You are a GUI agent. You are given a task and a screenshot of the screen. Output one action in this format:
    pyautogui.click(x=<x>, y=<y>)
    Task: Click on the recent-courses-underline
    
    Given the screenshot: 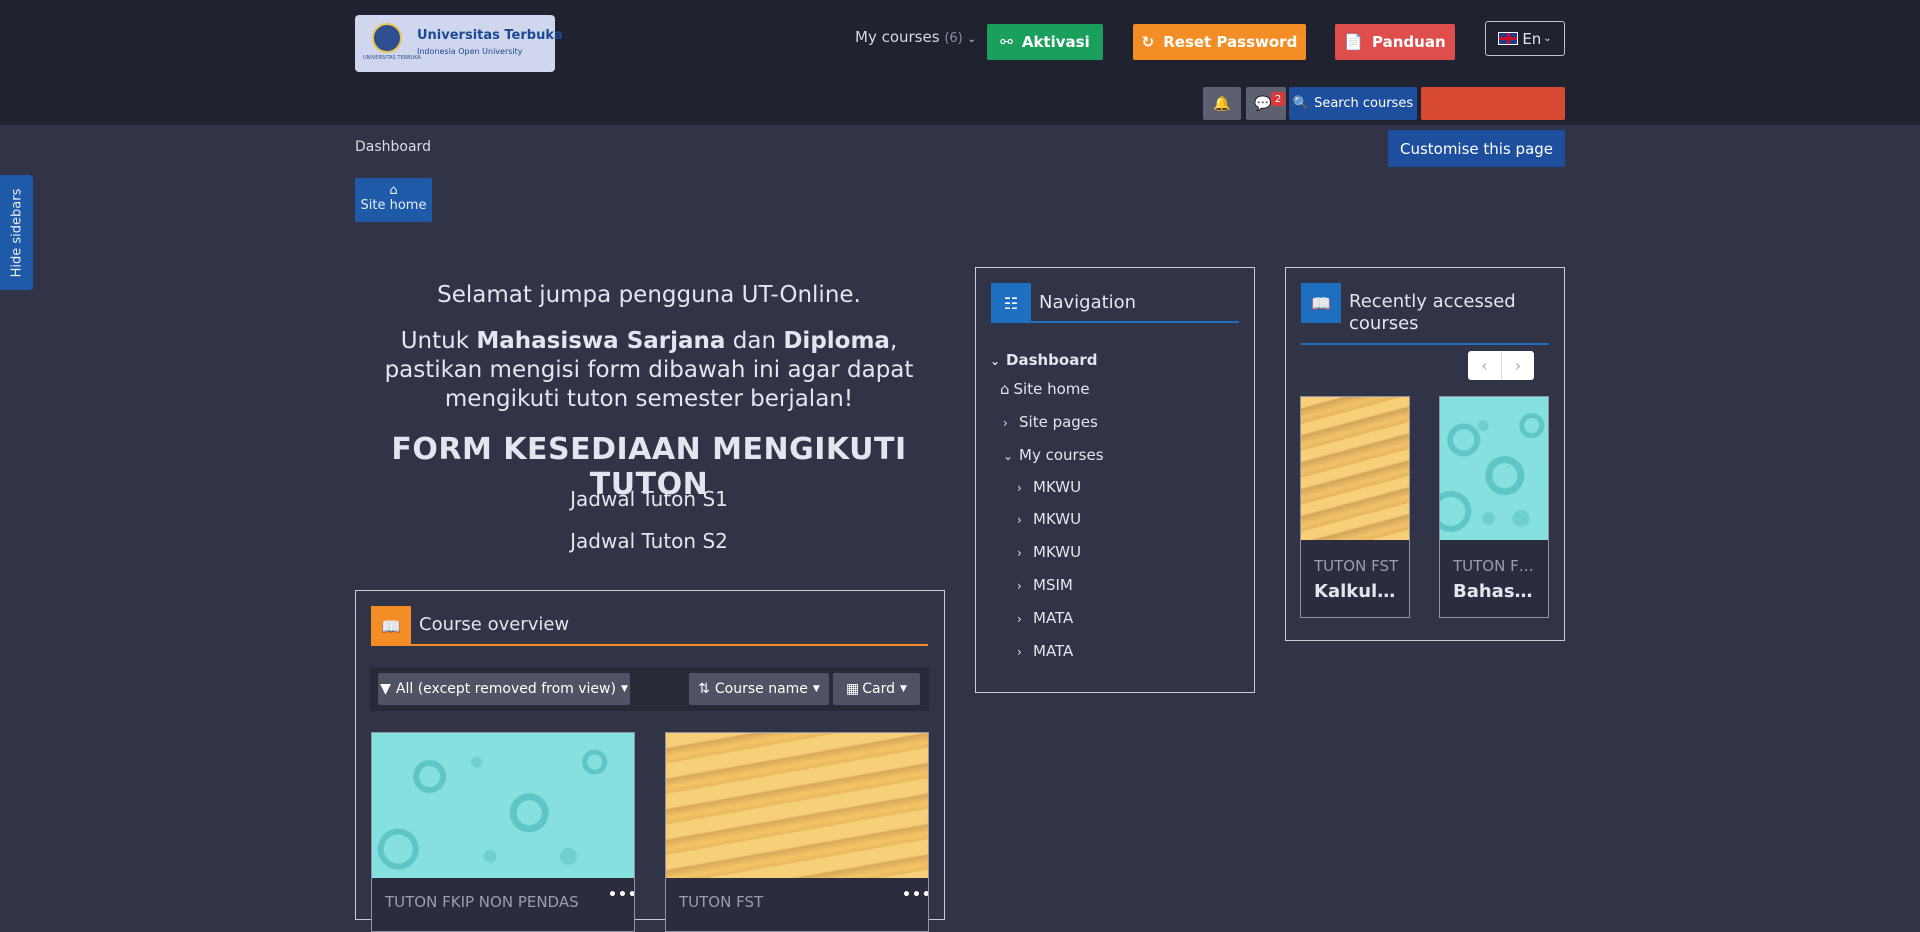 What is the action you would take?
    pyautogui.click(x=1425, y=344)
    